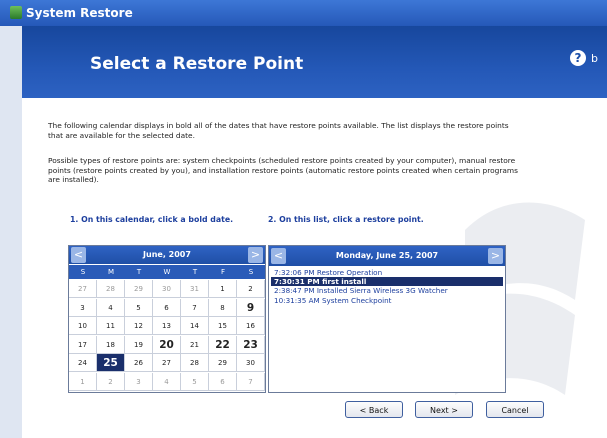 This screenshot has width=607, height=438. Describe the element at coordinates (223, 307) in the screenshot. I see `calendar-day: 8` at that location.